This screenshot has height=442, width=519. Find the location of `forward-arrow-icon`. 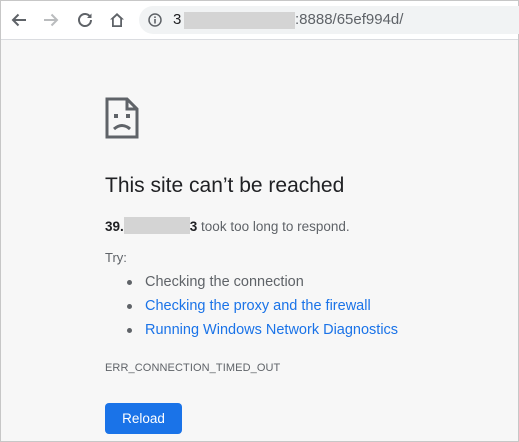

forward-arrow-icon is located at coordinates (51, 20).